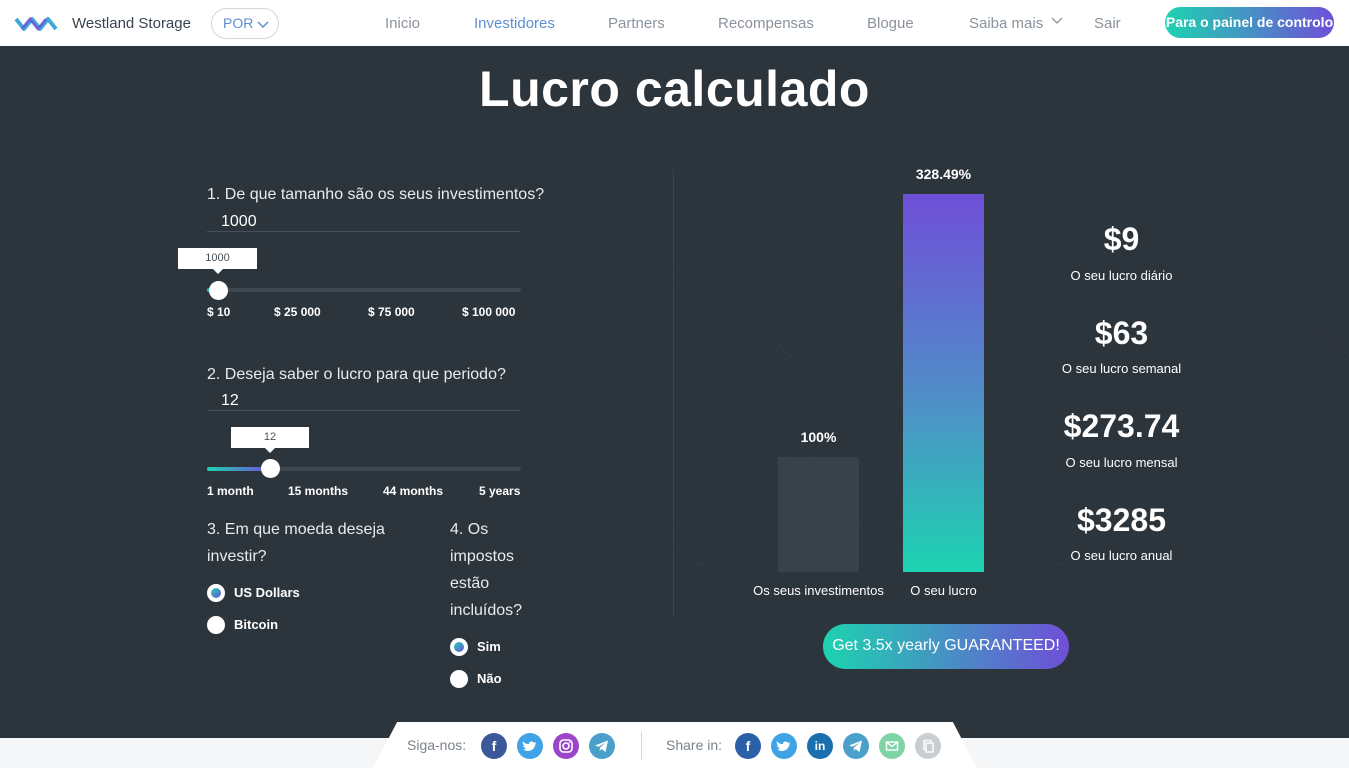 The image size is (1349, 768). I want to click on period-tick: 44 months, so click(413, 491).